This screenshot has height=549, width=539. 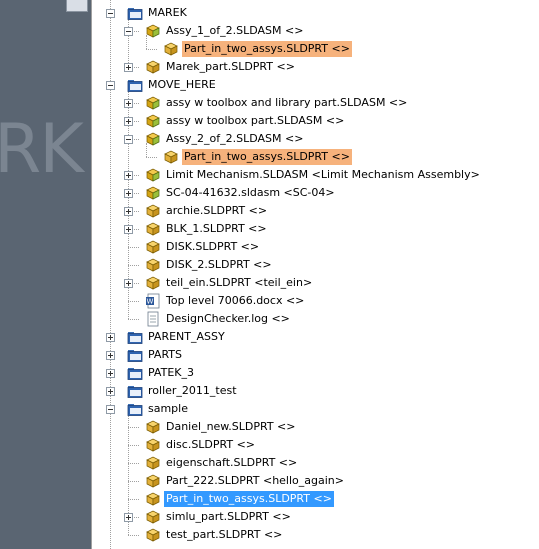 I want to click on tree-item-sample: sample, so click(x=158, y=409).